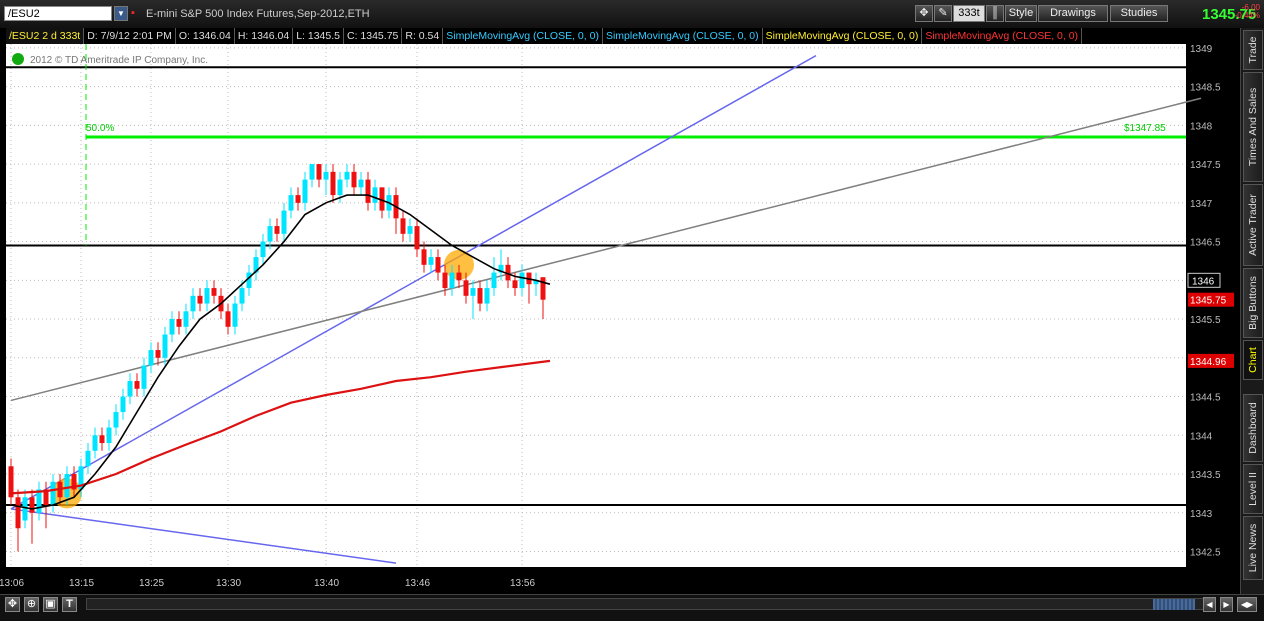 The image size is (1264, 621). Describe the element at coordinates (69, 604) in the screenshot. I see `text-tool-icon: T` at that location.